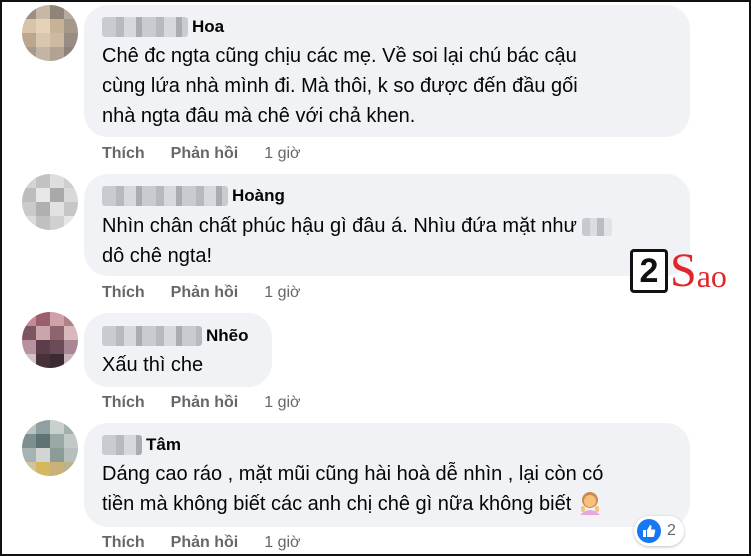 The width and height of the screenshot is (751, 556). What do you see at coordinates (208, 26) in the screenshot?
I see `author-name: Hoa` at bounding box center [208, 26].